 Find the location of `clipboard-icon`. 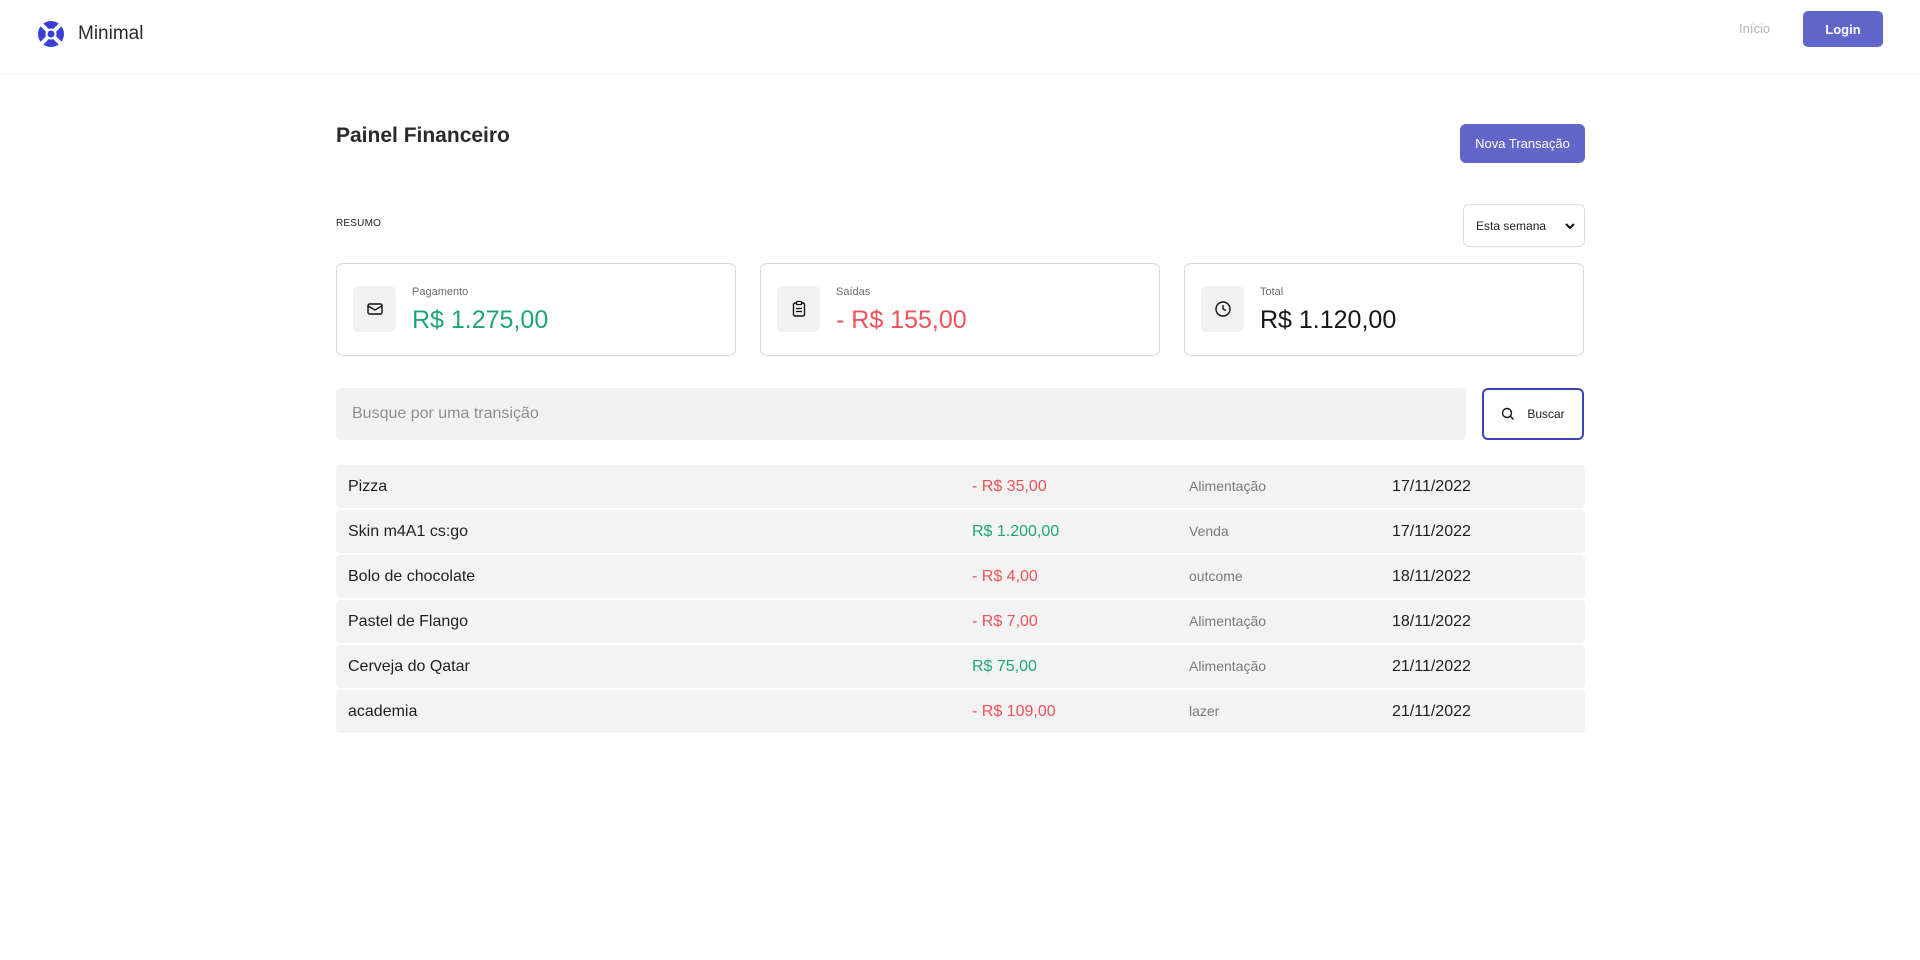

clipboard-icon is located at coordinates (798, 308).